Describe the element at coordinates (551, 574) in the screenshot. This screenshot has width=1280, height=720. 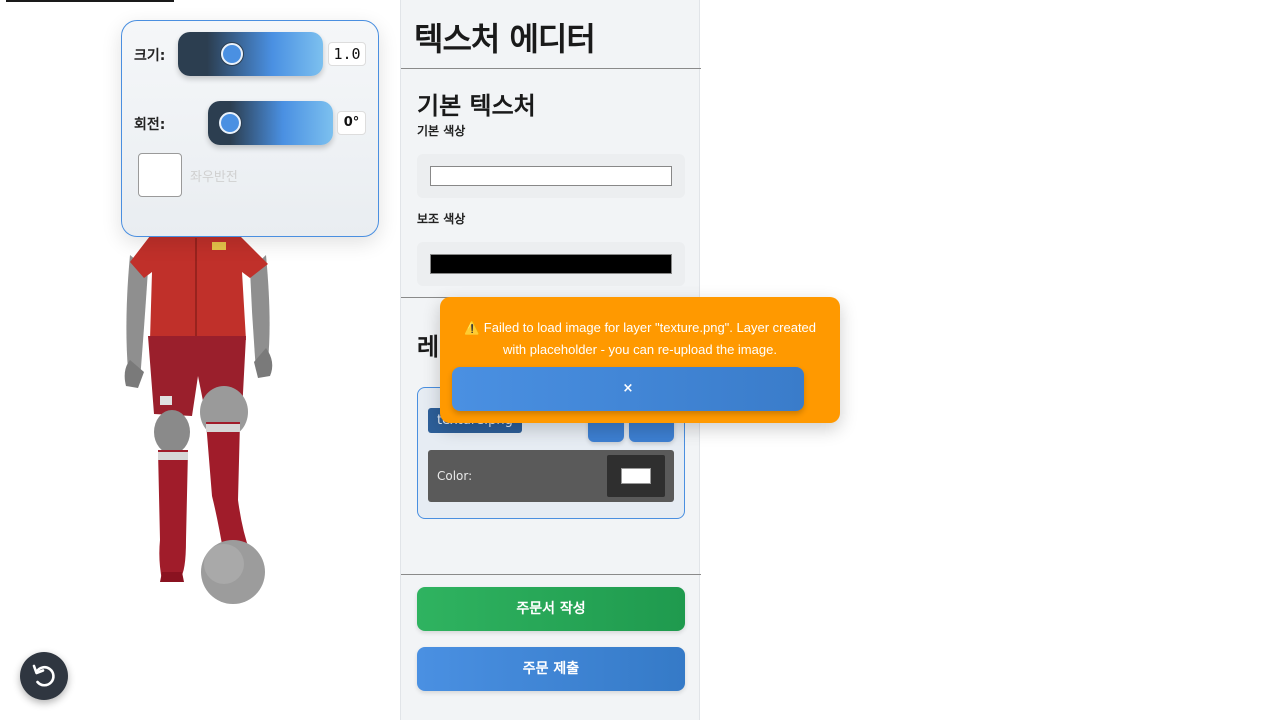
I see `footer-divider` at that location.